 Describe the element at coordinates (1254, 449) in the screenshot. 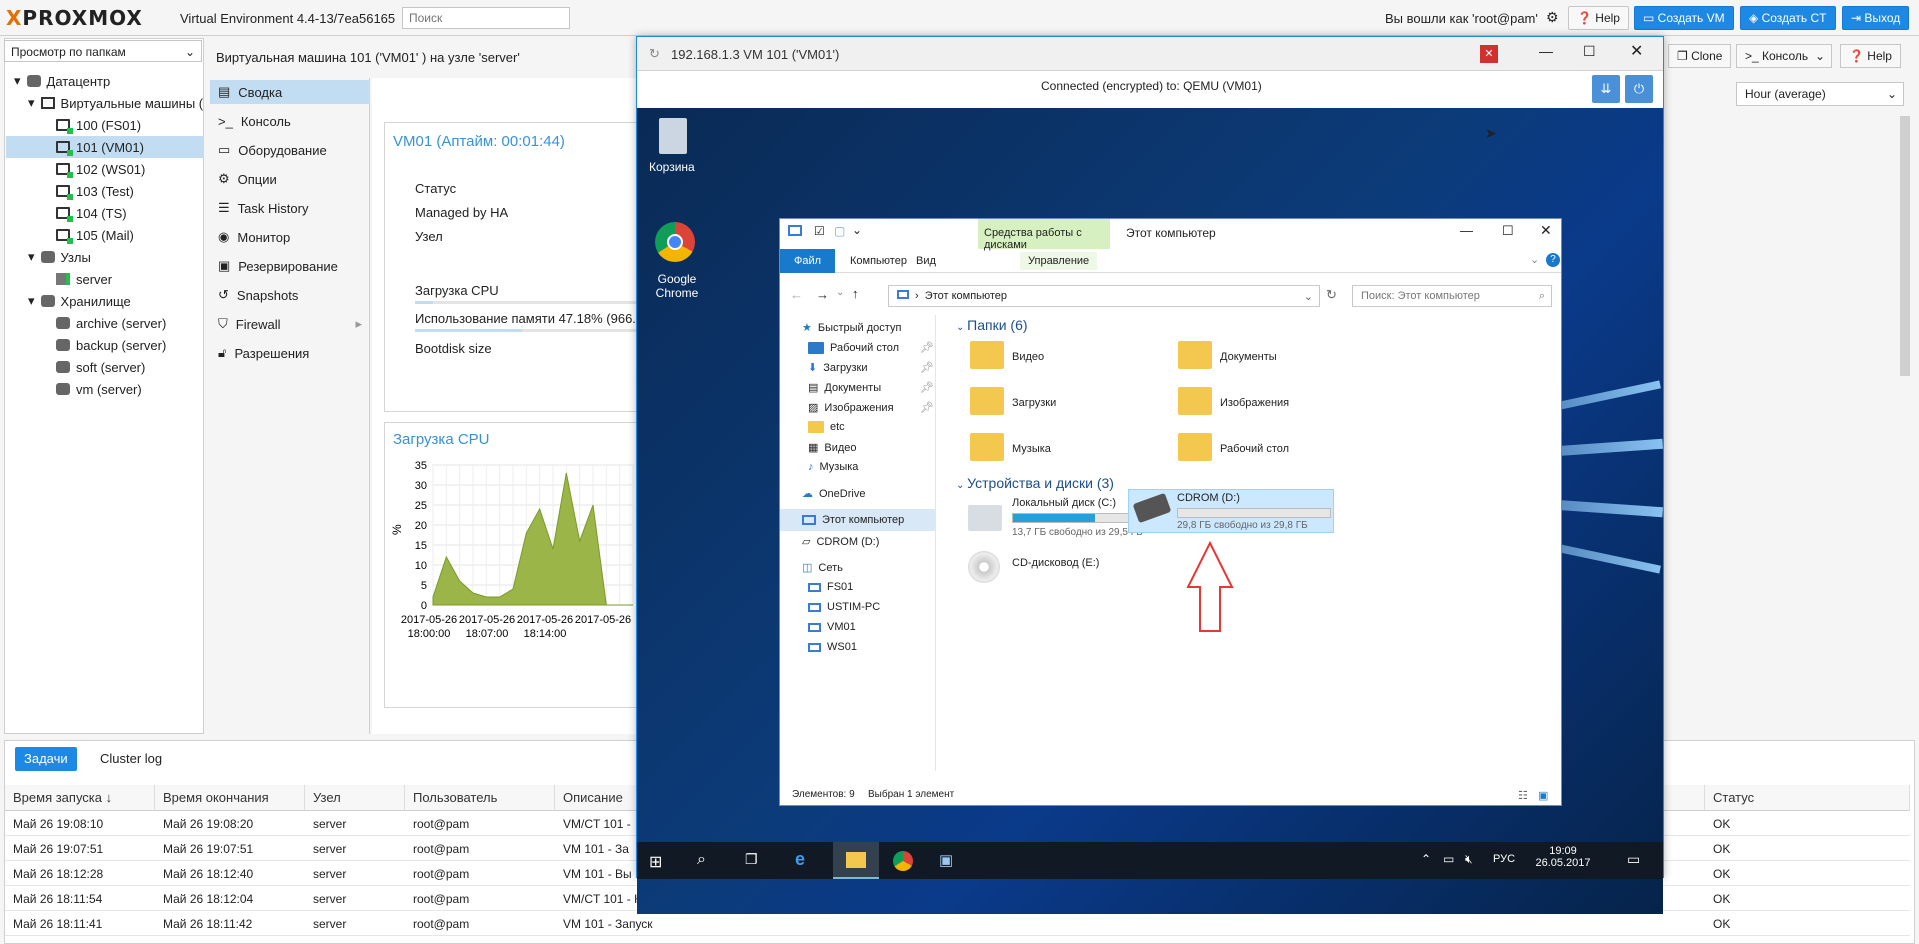

I see `folder-desktop: Рабочий стол` at that location.